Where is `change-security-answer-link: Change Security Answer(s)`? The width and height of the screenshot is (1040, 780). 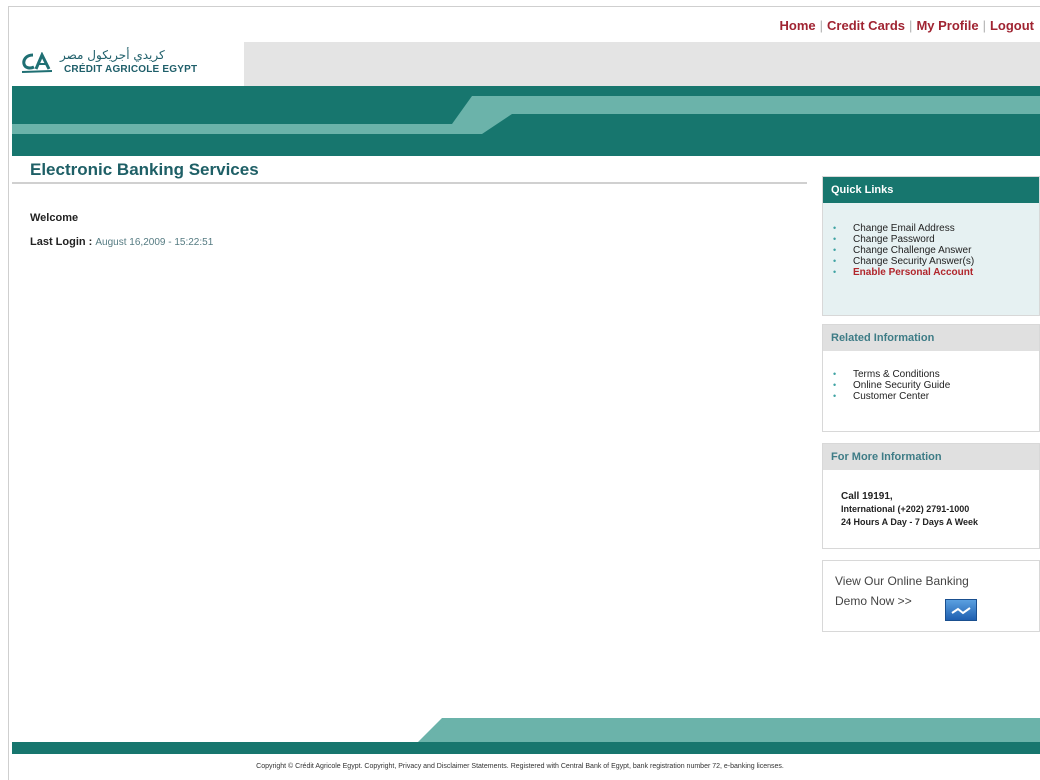 change-security-answer-link: Change Security Answer(s) is located at coordinates (913, 261).